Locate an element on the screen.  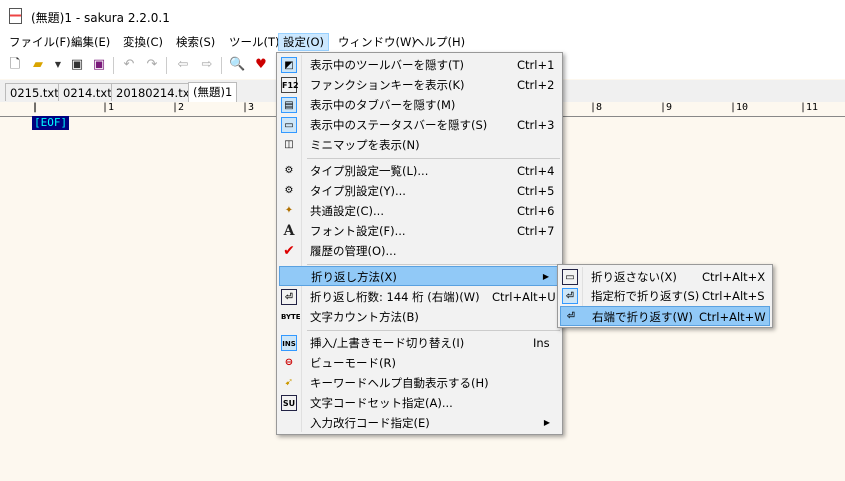
no-wrap-icon: ▭ is located at coordinates (570, 277).